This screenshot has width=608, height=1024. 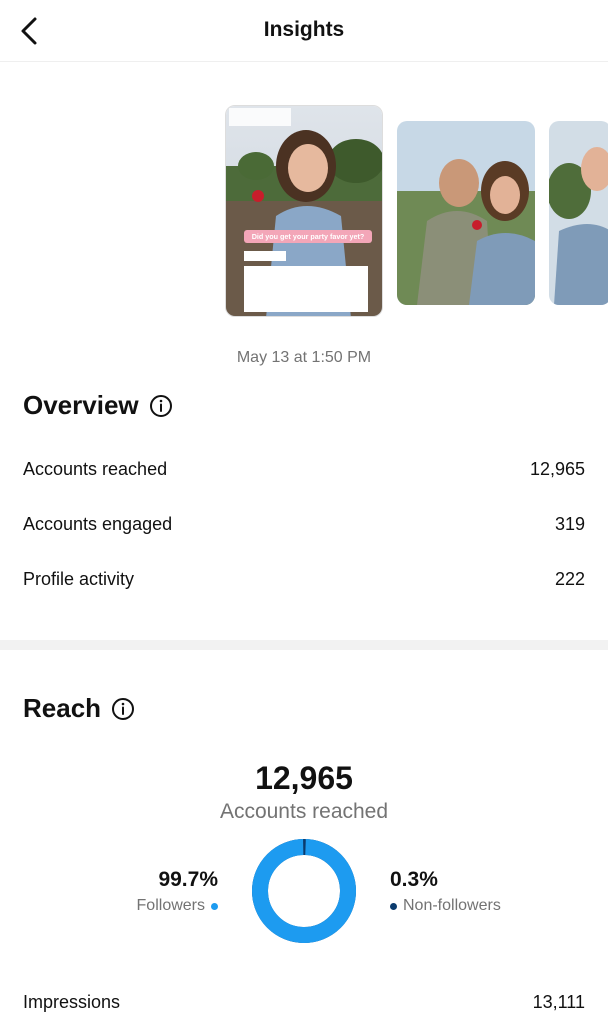 What do you see at coordinates (62, 708) in the screenshot?
I see `reach-title: Reach` at bounding box center [62, 708].